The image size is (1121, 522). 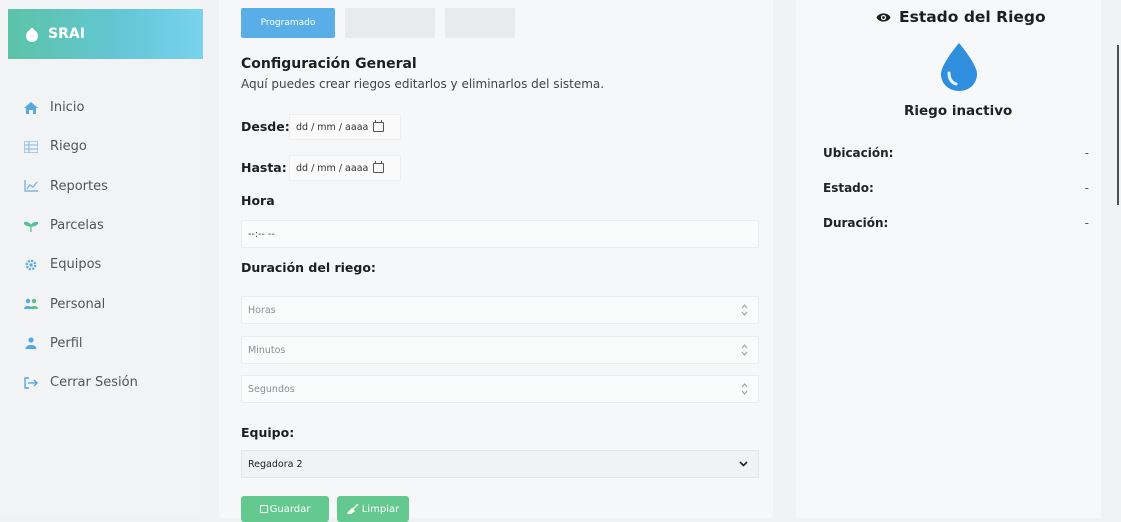 I want to click on save-button: Guardar, so click(x=285, y=509).